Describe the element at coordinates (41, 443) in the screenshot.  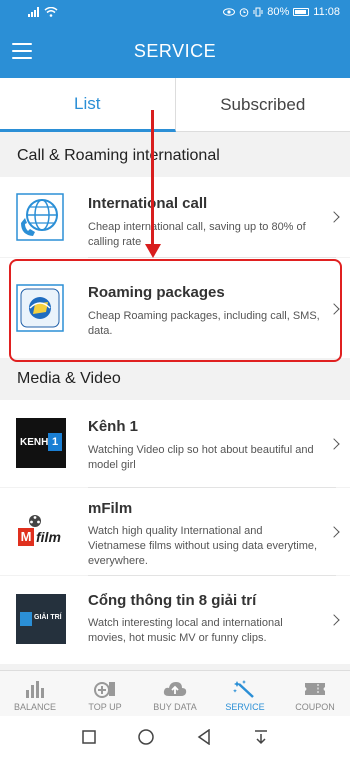
I see `kenh1-logo-icon: KENH 1` at that location.